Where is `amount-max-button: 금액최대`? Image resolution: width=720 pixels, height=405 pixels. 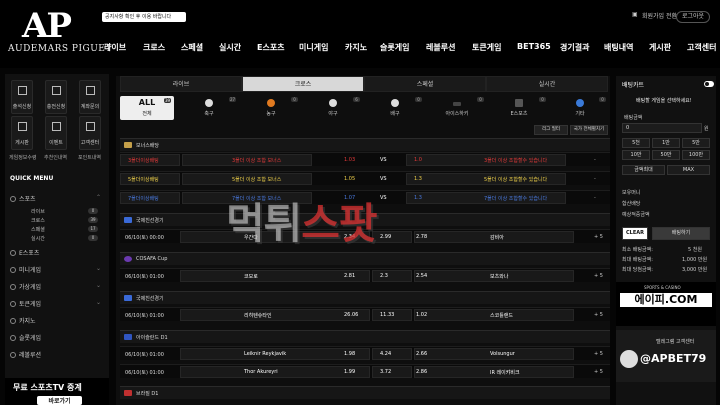 amount-max-button: 금액최대 is located at coordinates (643, 170).